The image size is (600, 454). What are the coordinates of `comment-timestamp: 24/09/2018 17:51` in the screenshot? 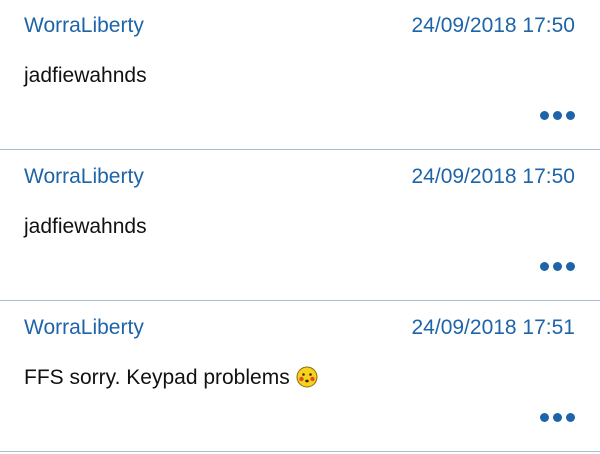 It's located at (493, 327).